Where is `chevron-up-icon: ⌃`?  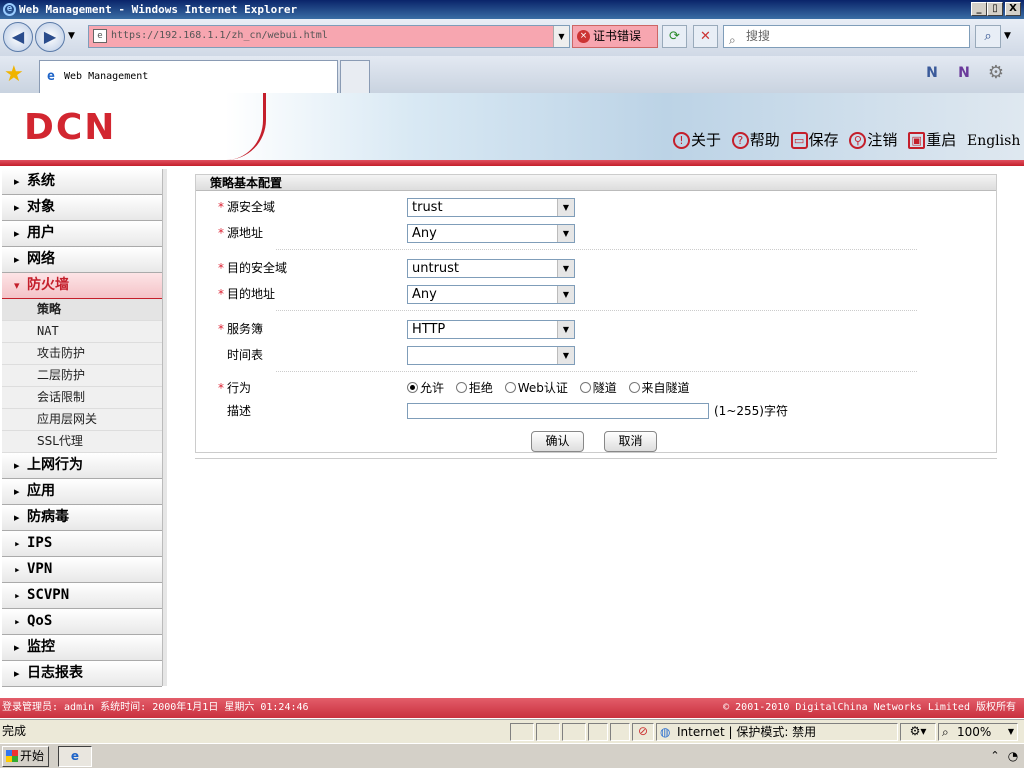 chevron-up-icon: ⌃ is located at coordinates (995, 756).